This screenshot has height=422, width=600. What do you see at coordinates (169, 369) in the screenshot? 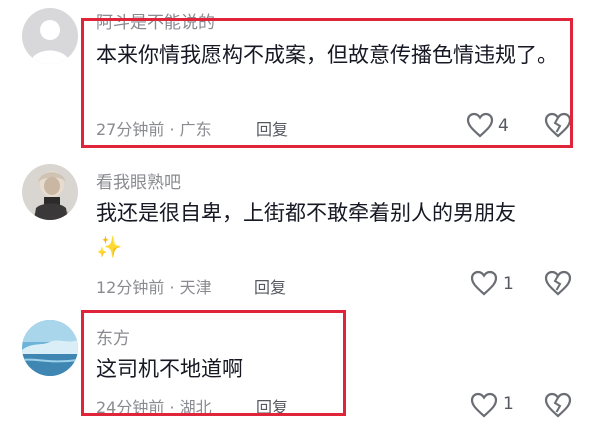
I see `comment-text-content: 这司机不地道啊` at bounding box center [169, 369].